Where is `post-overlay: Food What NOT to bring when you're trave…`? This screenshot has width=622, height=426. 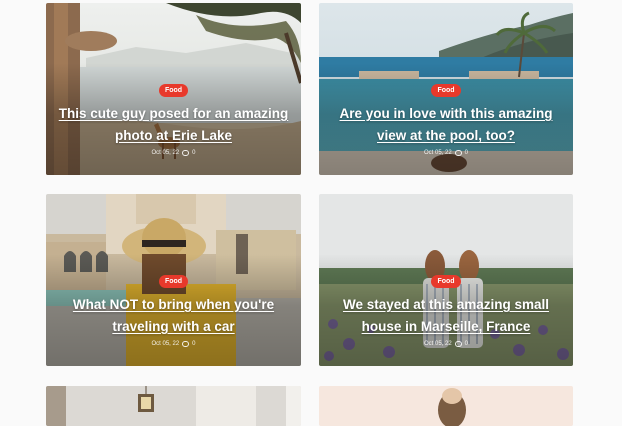
post-overlay: Food What NOT to bring when you're trave… is located at coordinates (173, 311).